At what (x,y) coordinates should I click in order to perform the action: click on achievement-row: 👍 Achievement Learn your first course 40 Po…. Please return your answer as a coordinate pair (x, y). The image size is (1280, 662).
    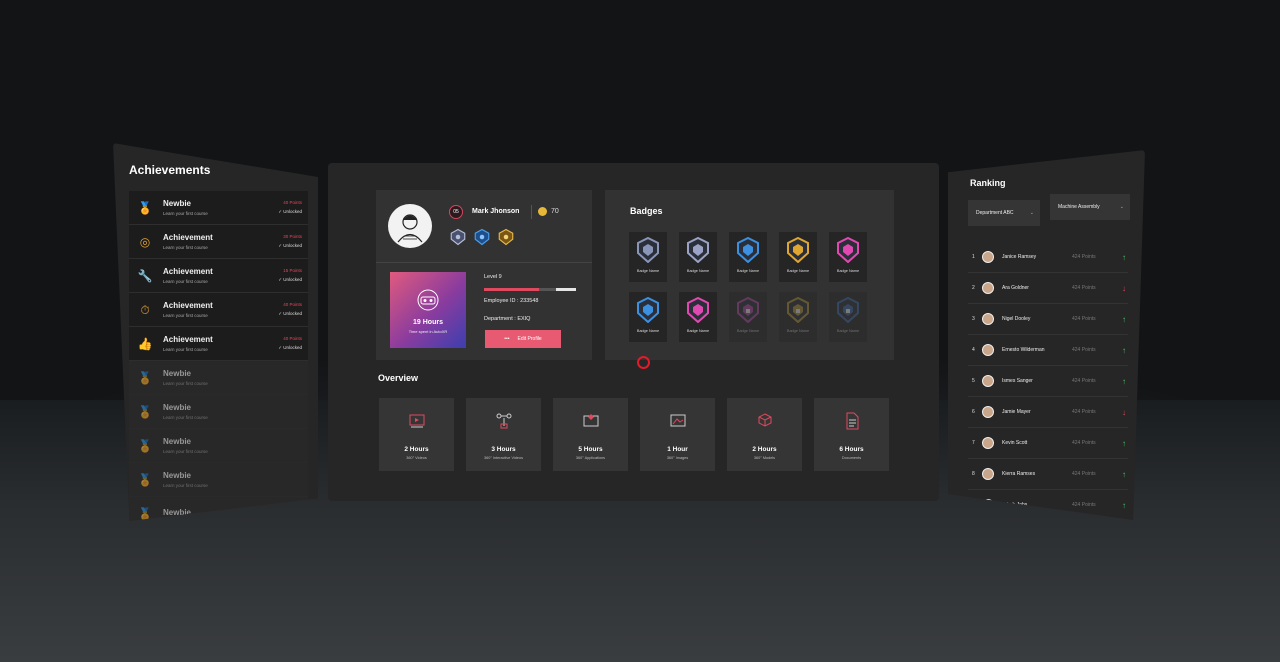
    Looking at the image, I should click on (218, 344).